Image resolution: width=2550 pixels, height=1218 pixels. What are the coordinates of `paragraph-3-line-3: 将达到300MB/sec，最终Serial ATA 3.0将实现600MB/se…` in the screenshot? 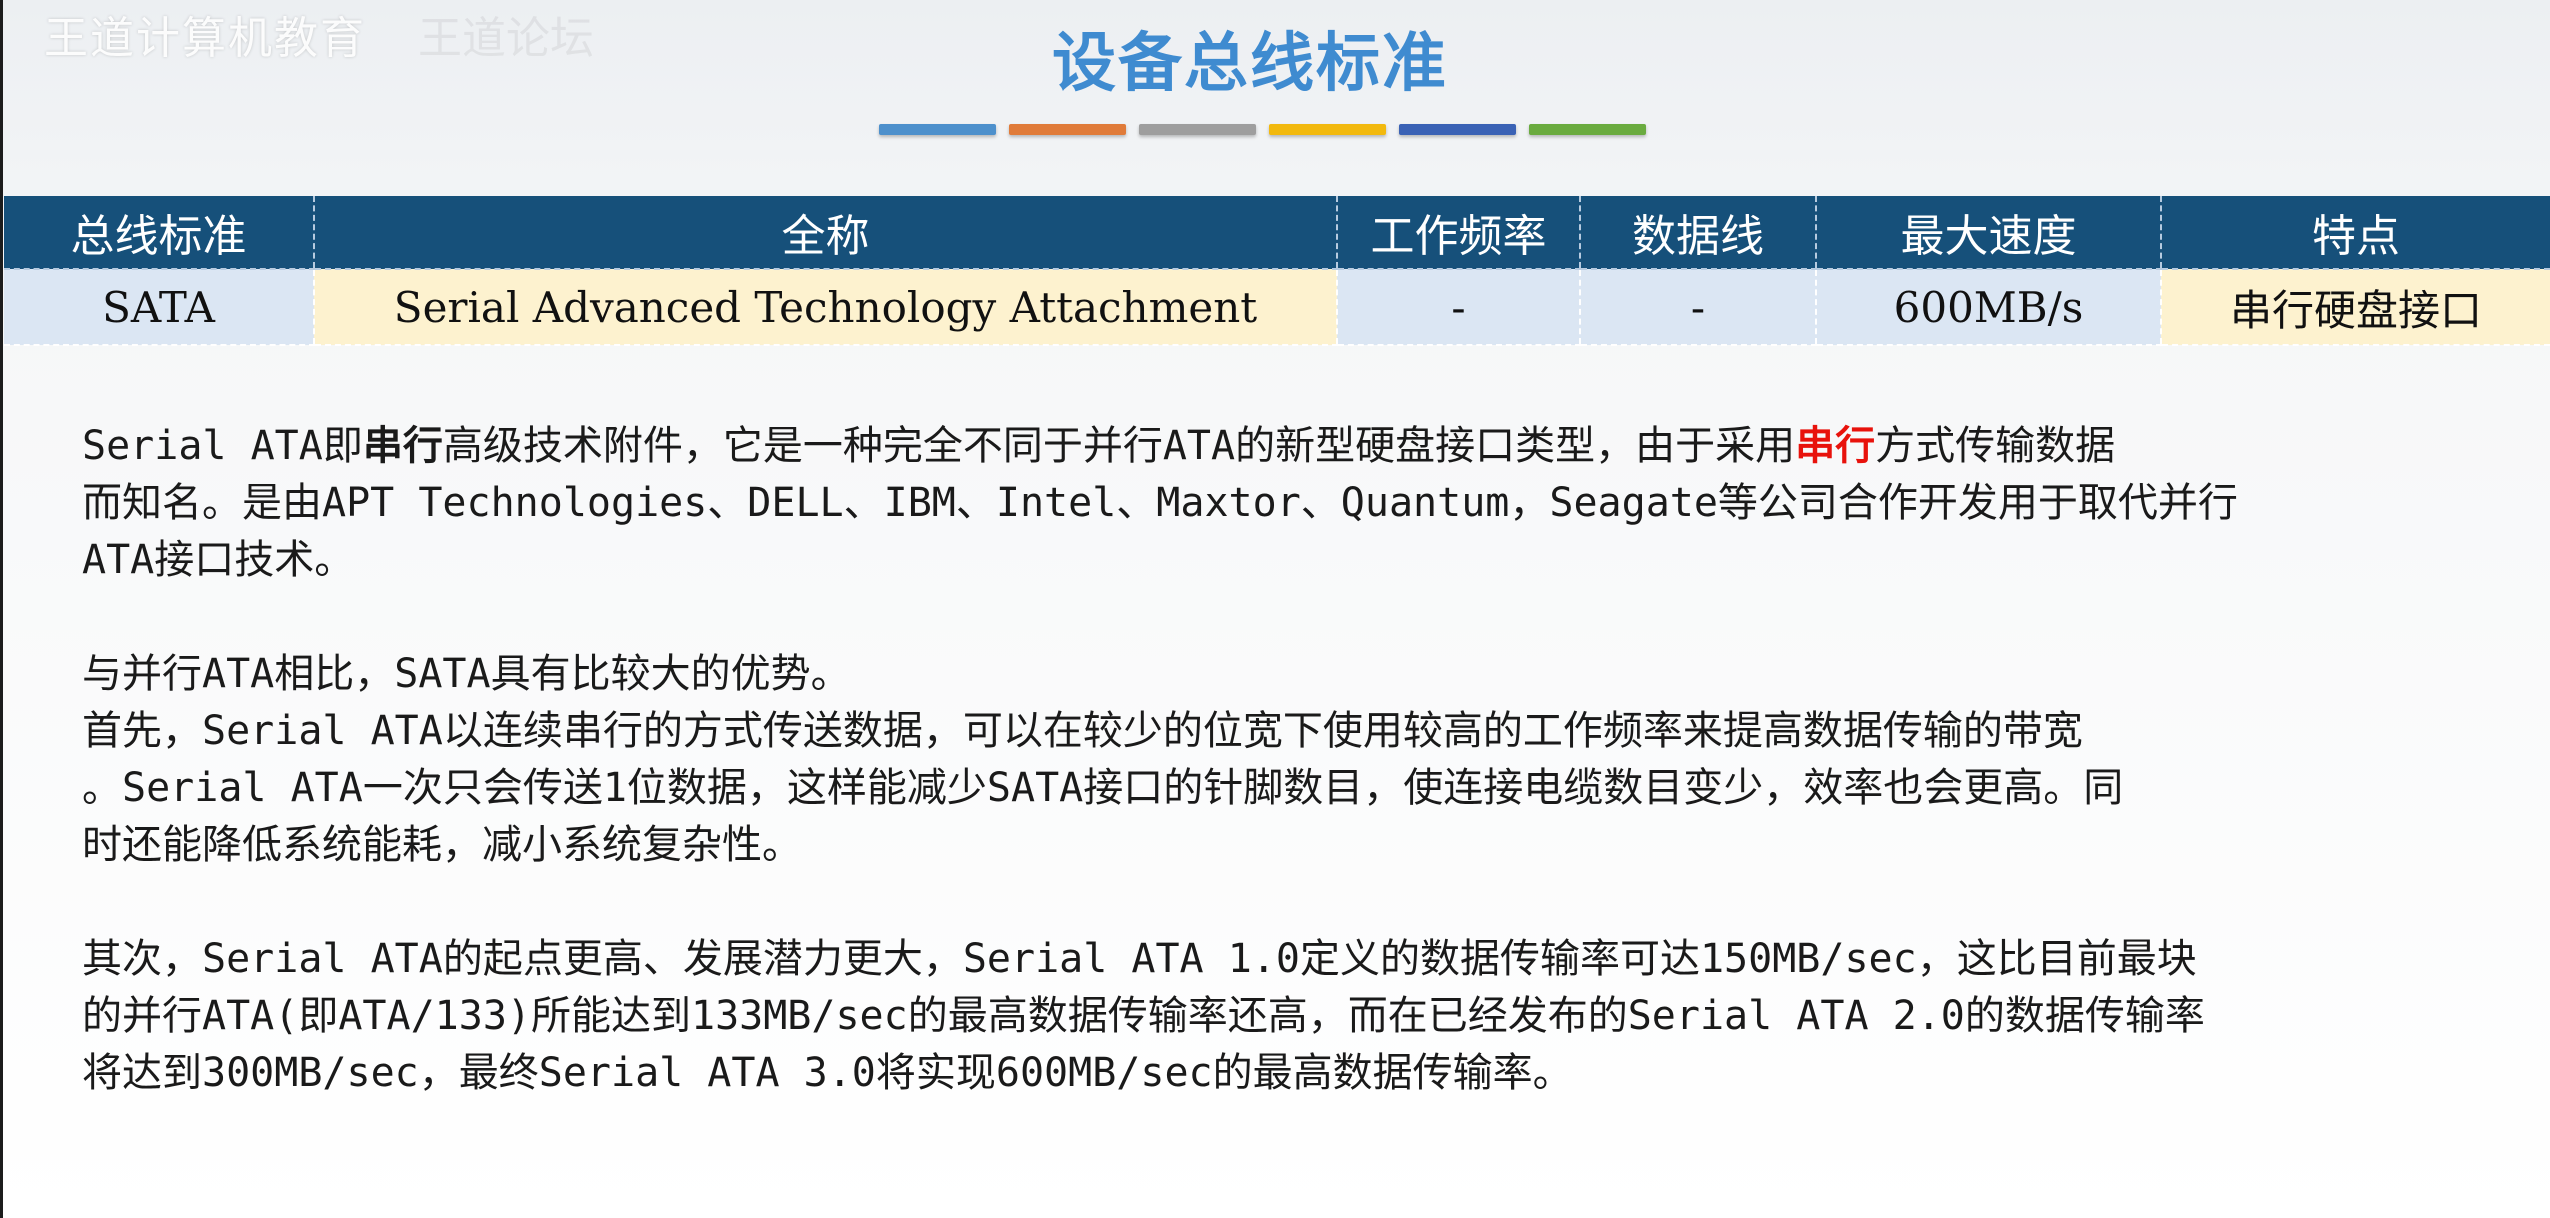 It's located at (827, 1073).